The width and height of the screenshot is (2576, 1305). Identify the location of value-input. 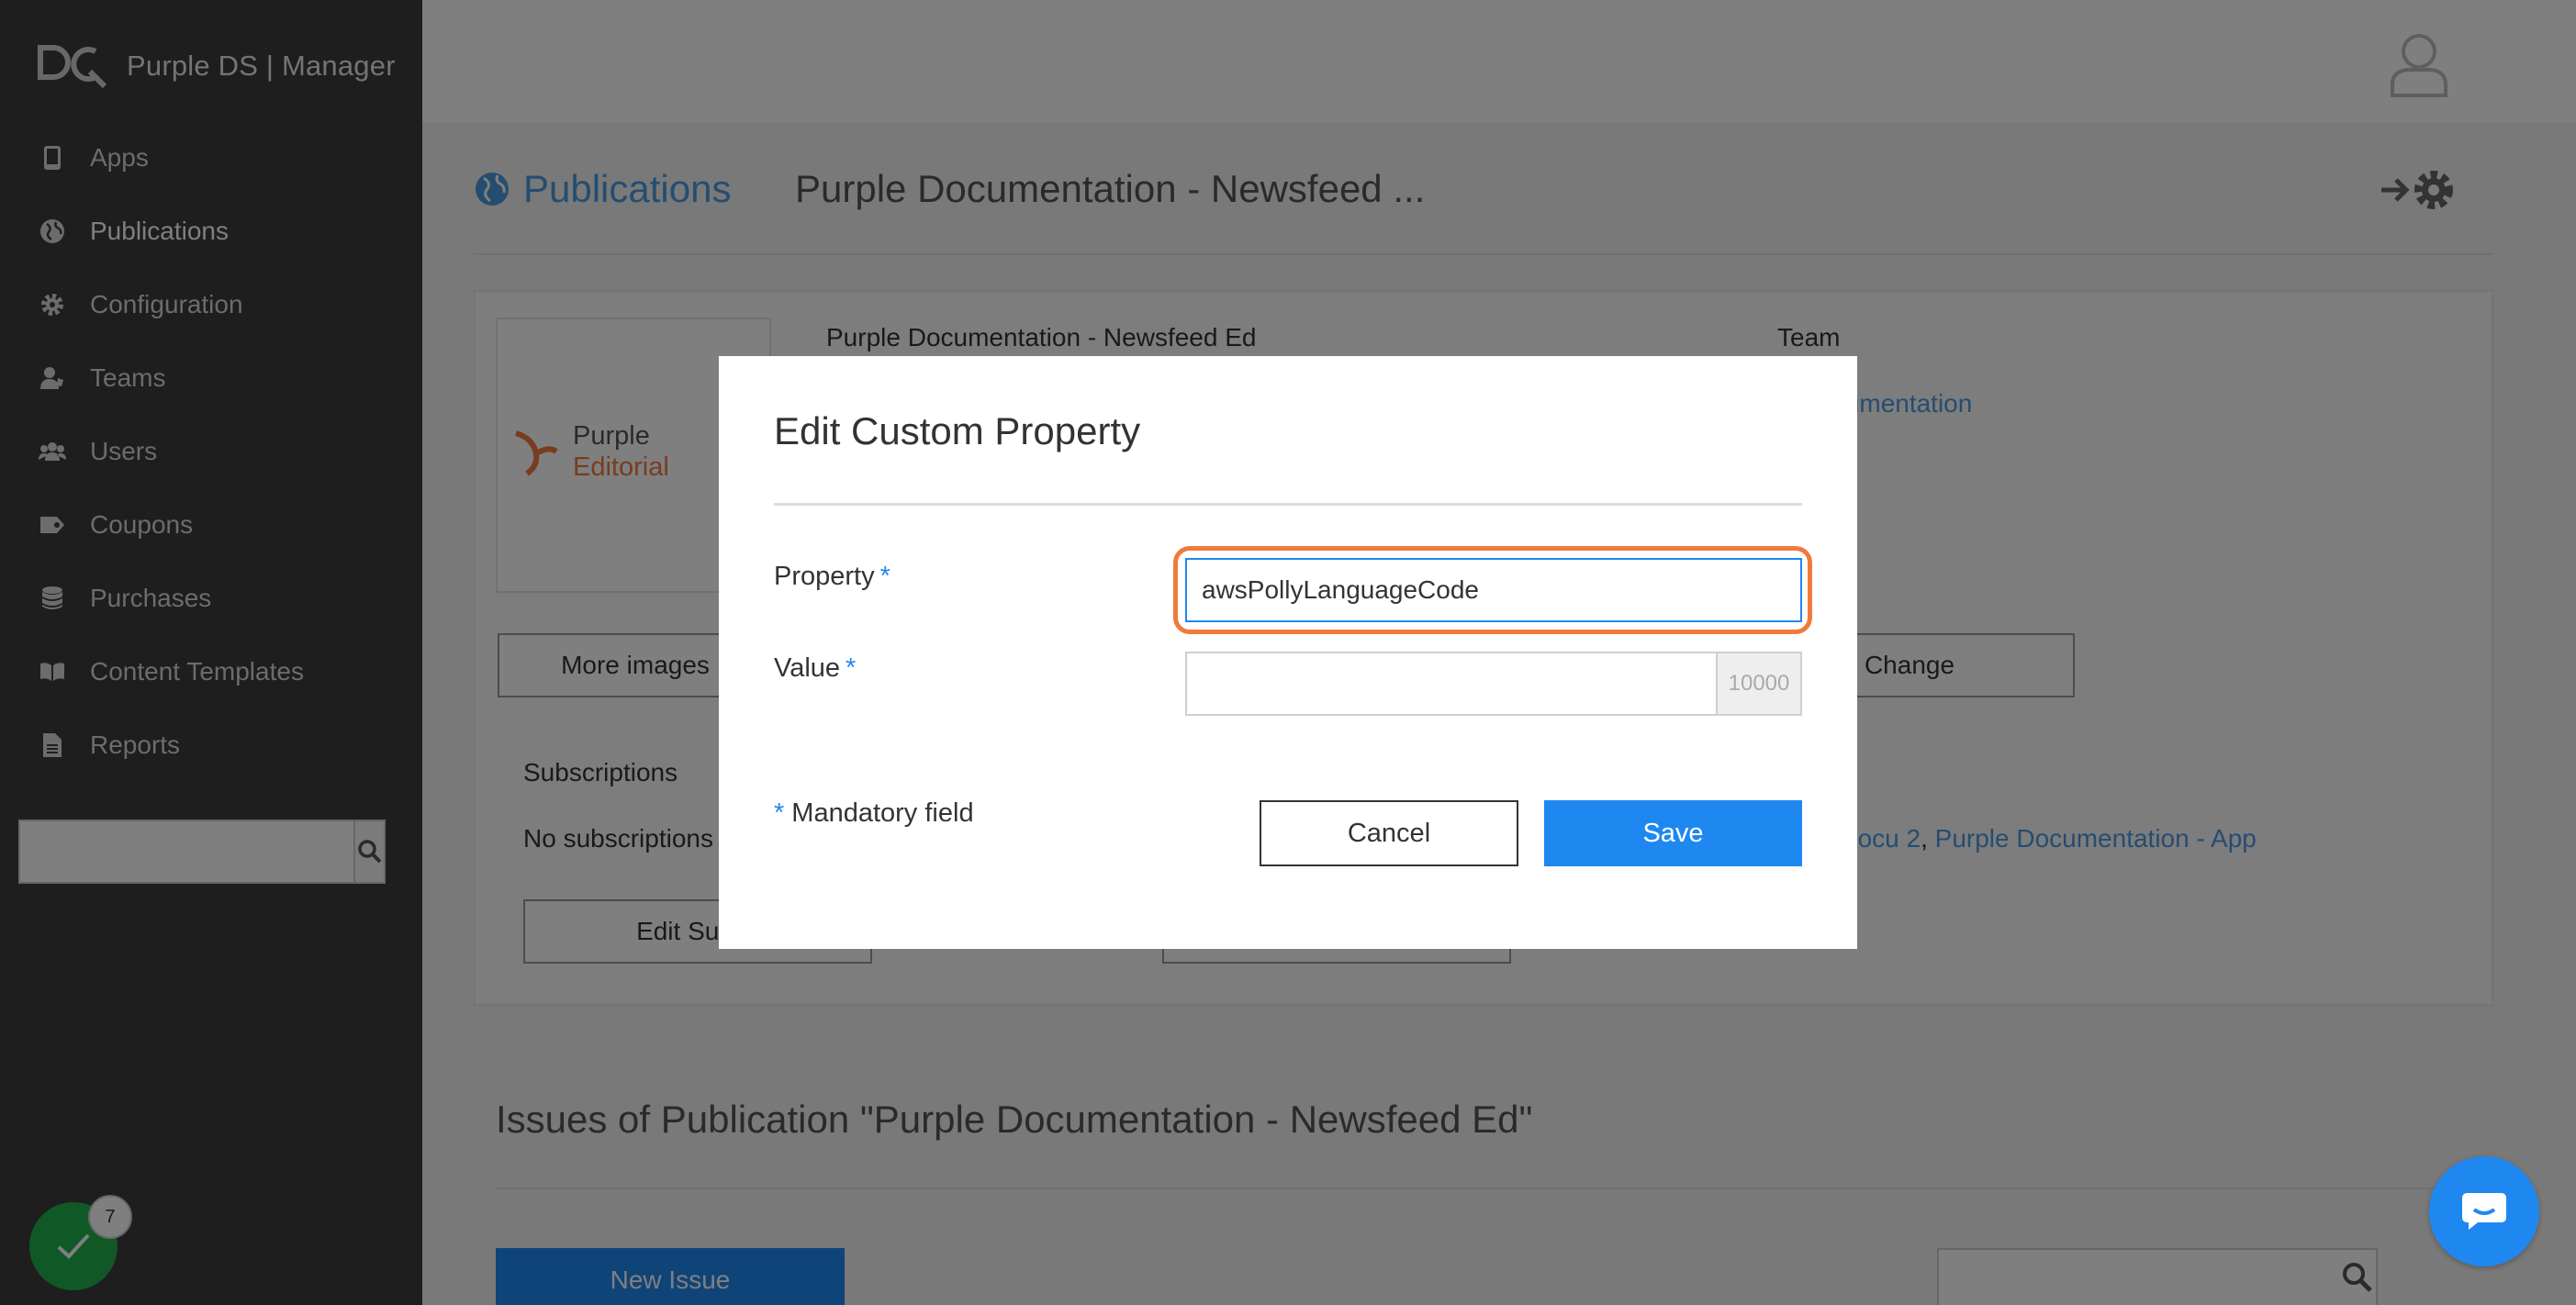
(1451, 684).